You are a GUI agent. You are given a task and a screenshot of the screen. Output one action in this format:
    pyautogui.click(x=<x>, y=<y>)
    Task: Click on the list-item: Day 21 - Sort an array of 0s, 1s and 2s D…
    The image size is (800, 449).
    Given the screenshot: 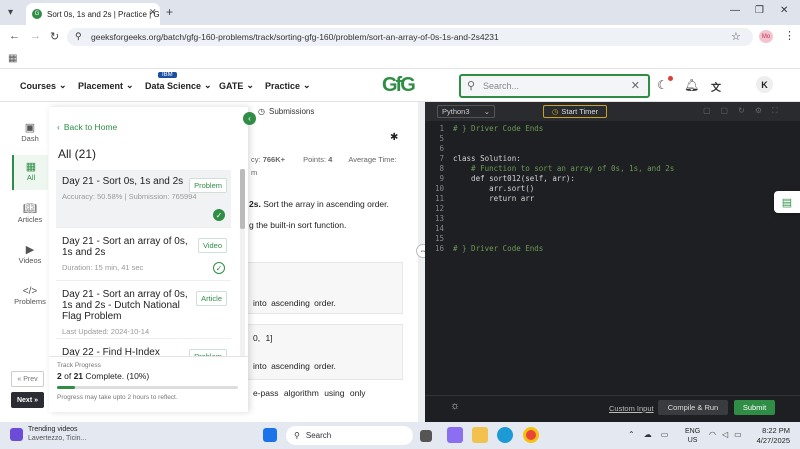 What is the action you would take?
    pyautogui.click(x=143, y=255)
    